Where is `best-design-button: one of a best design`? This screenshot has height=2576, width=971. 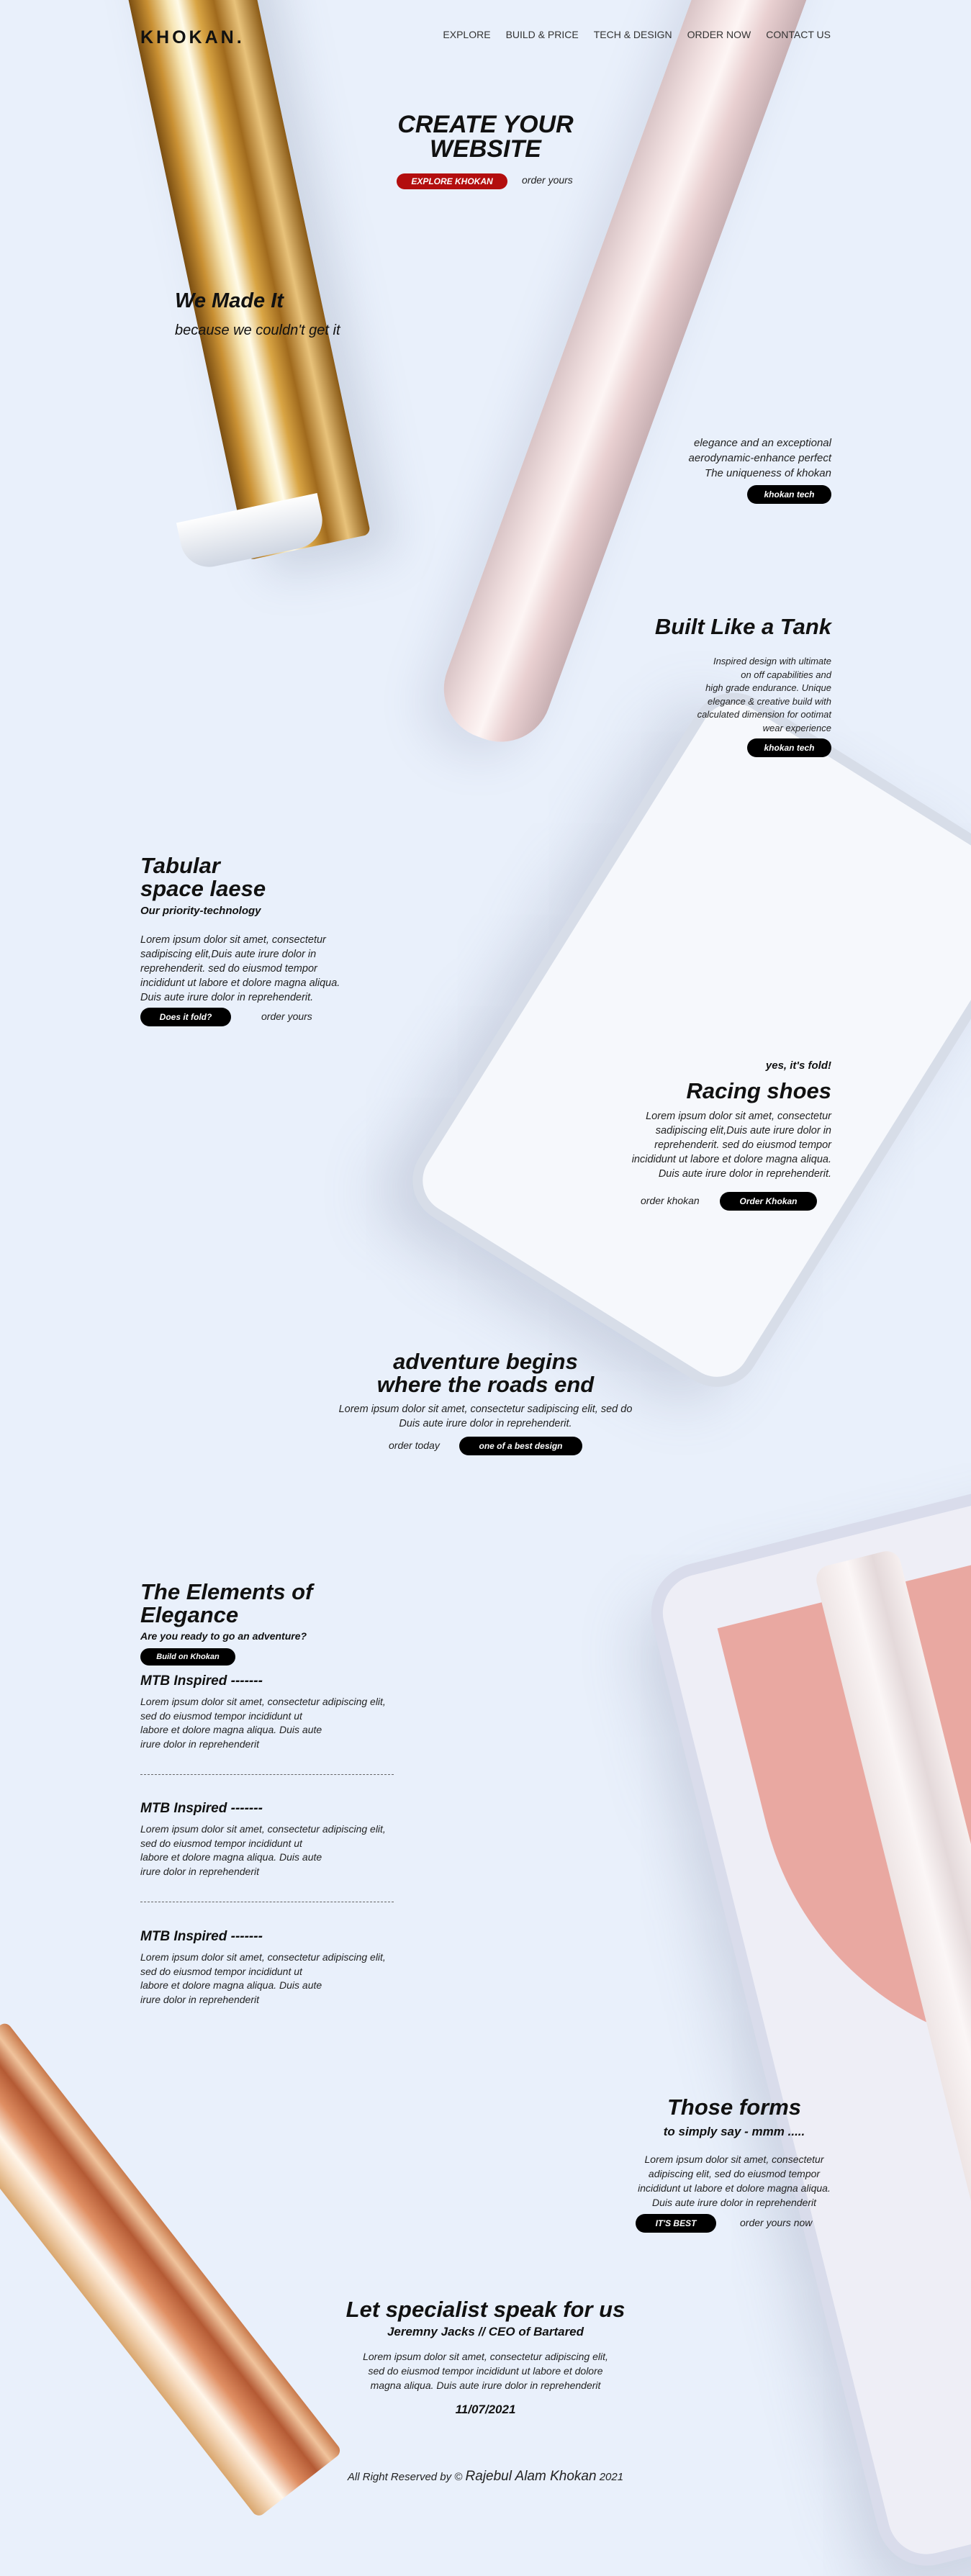 best-design-button: one of a best design is located at coordinates (520, 1446).